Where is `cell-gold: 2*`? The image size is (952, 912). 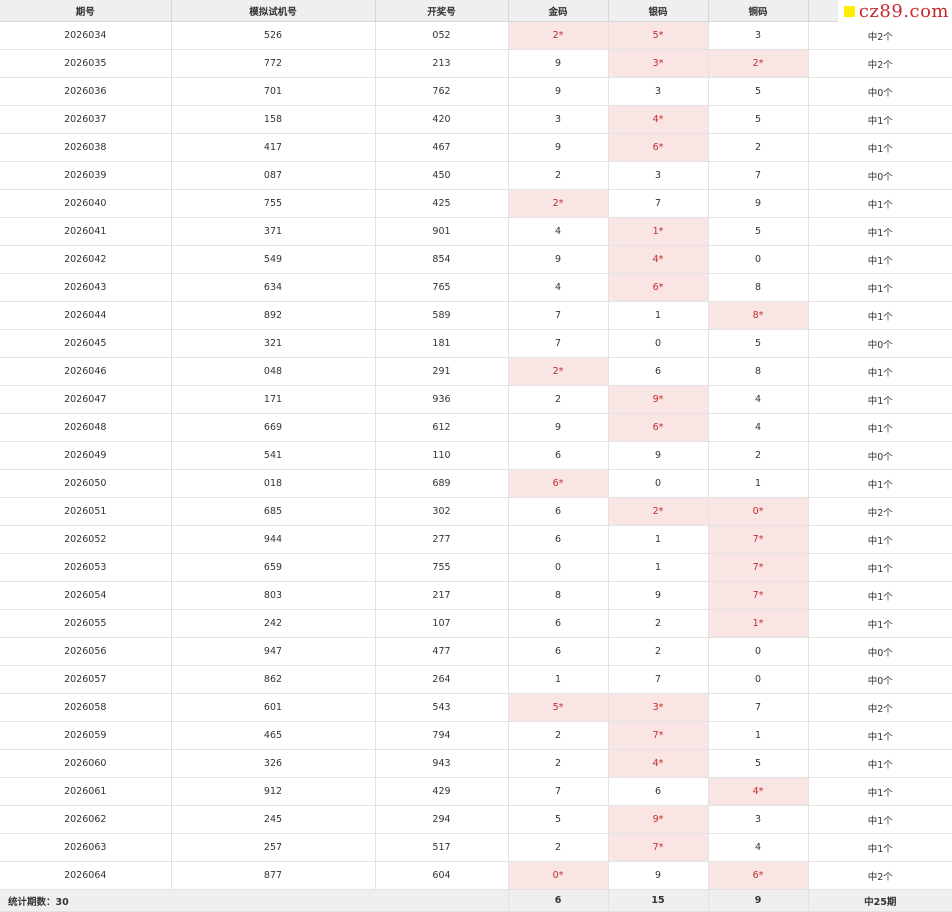 cell-gold: 2* is located at coordinates (558, 35).